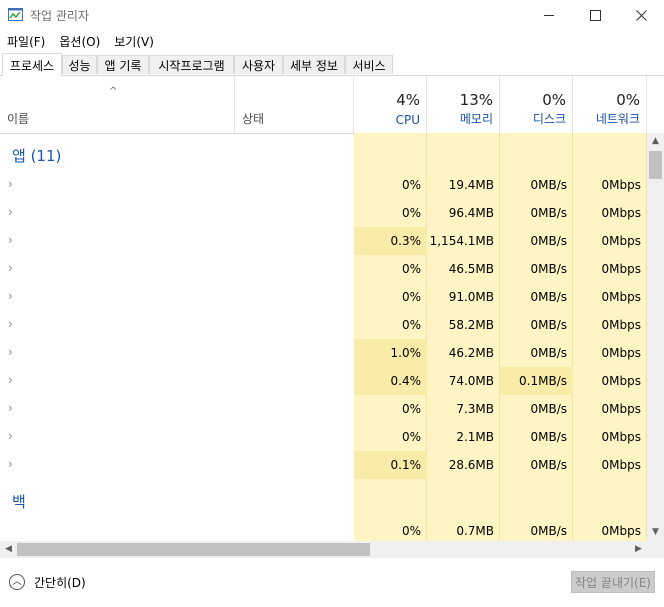  I want to click on table-row: › 0% 7.3MB 0MB/s 0Mbps, so click(323, 409).